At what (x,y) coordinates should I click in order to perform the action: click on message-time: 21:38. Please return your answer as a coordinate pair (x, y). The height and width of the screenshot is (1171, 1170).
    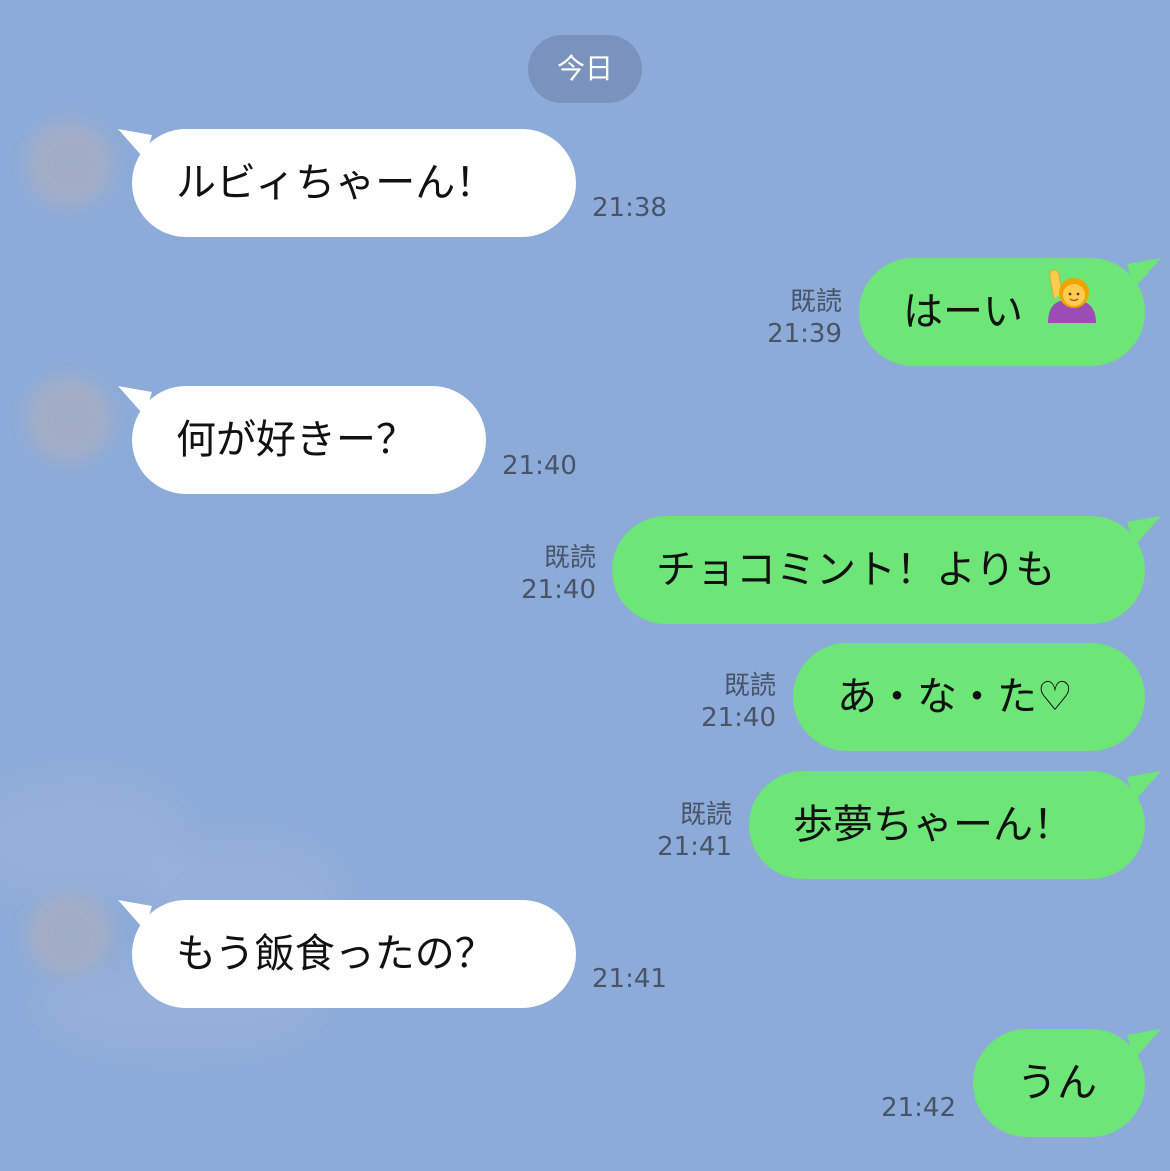
    Looking at the image, I should click on (629, 208).